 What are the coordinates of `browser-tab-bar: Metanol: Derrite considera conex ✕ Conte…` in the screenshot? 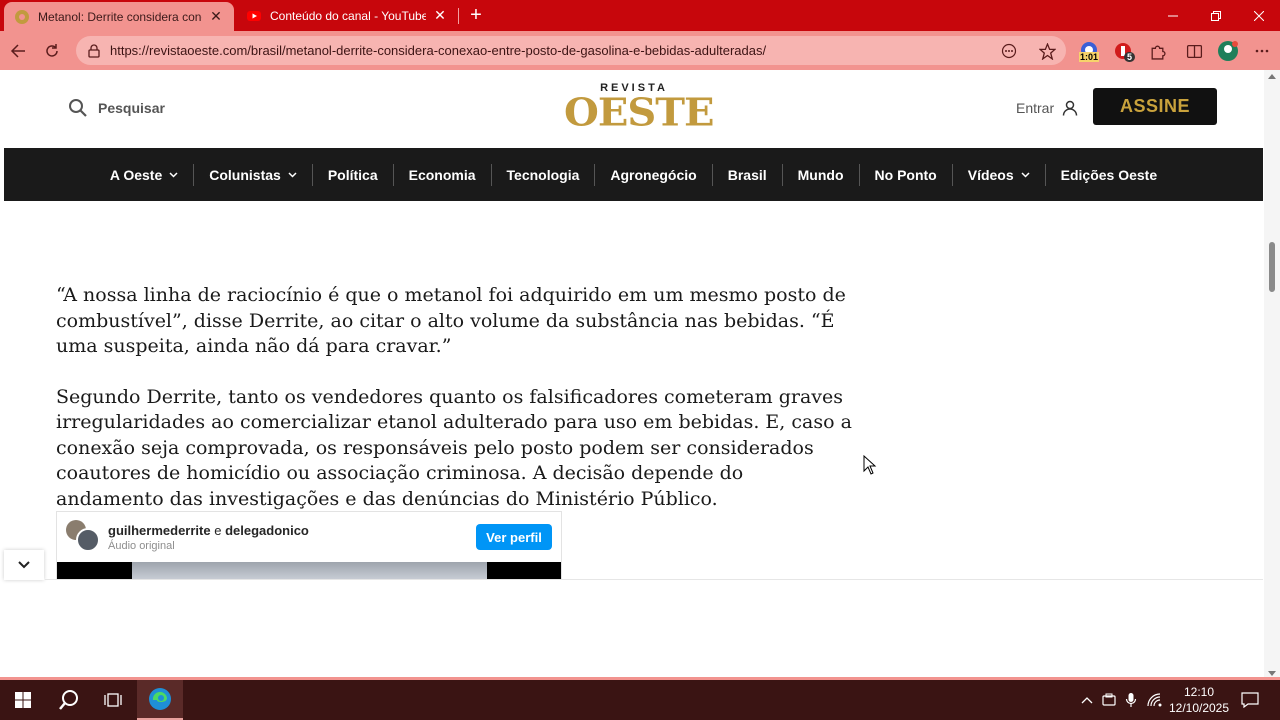 It's located at (640, 15).